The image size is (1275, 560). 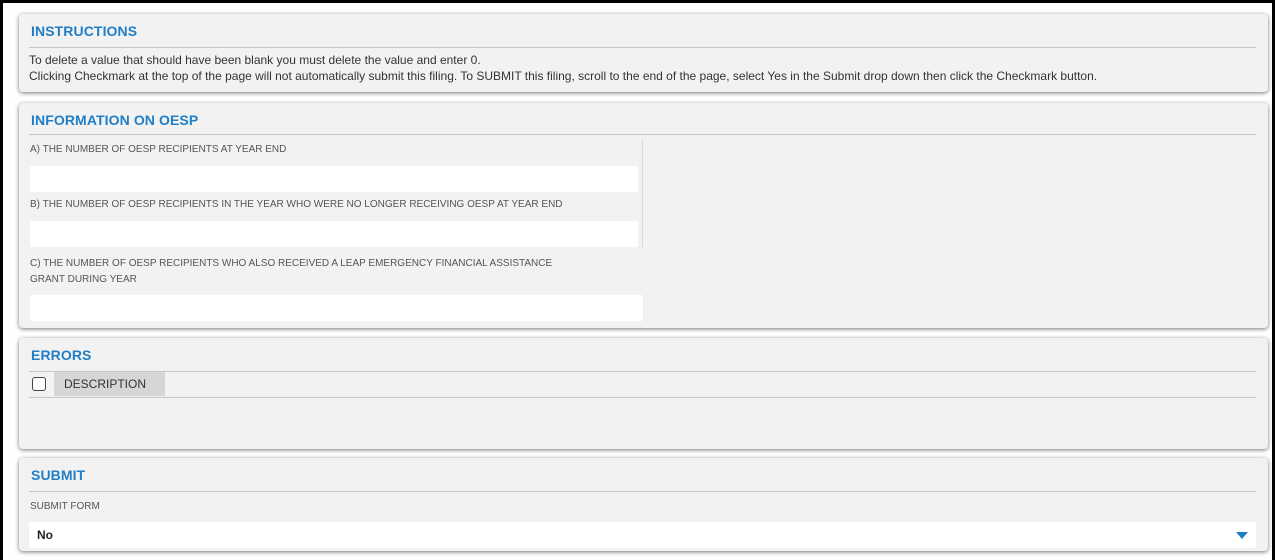 What do you see at coordinates (1242, 535) in the screenshot?
I see `caret-down-icon` at bounding box center [1242, 535].